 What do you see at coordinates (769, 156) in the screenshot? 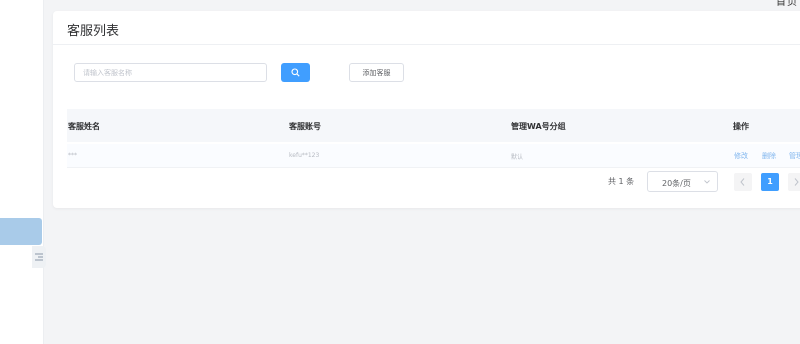
I see `delete-link: 删除` at bounding box center [769, 156].